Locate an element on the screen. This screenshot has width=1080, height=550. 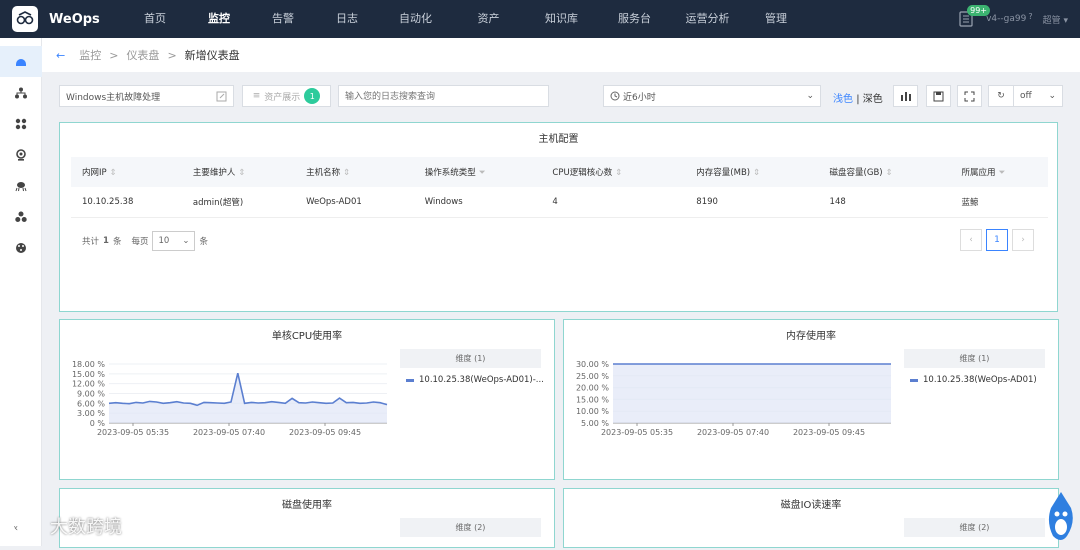
dashboard-icon is located at coordinates (21, 62).